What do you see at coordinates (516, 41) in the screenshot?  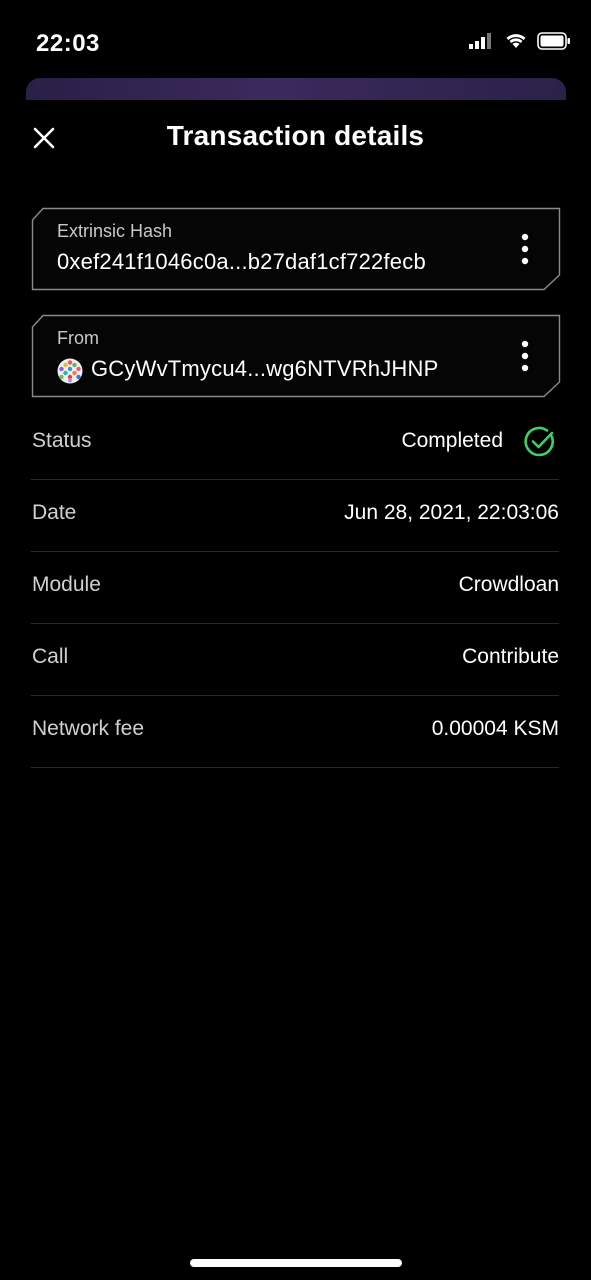 I see `wifi-icon` at bounding box center [516, 41].